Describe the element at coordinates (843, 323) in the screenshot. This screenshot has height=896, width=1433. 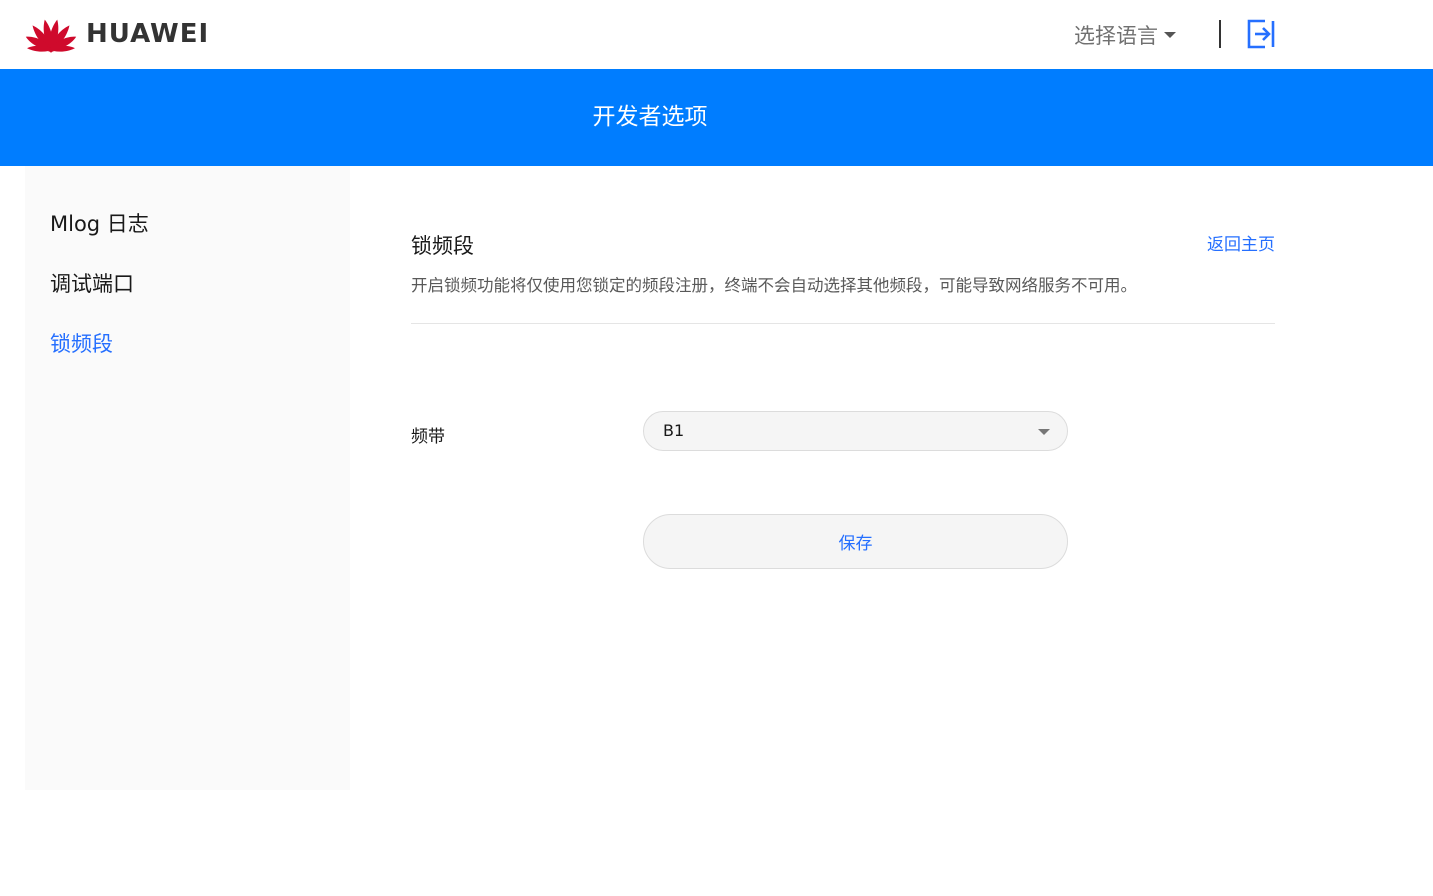
I see `section-divider` at that location.